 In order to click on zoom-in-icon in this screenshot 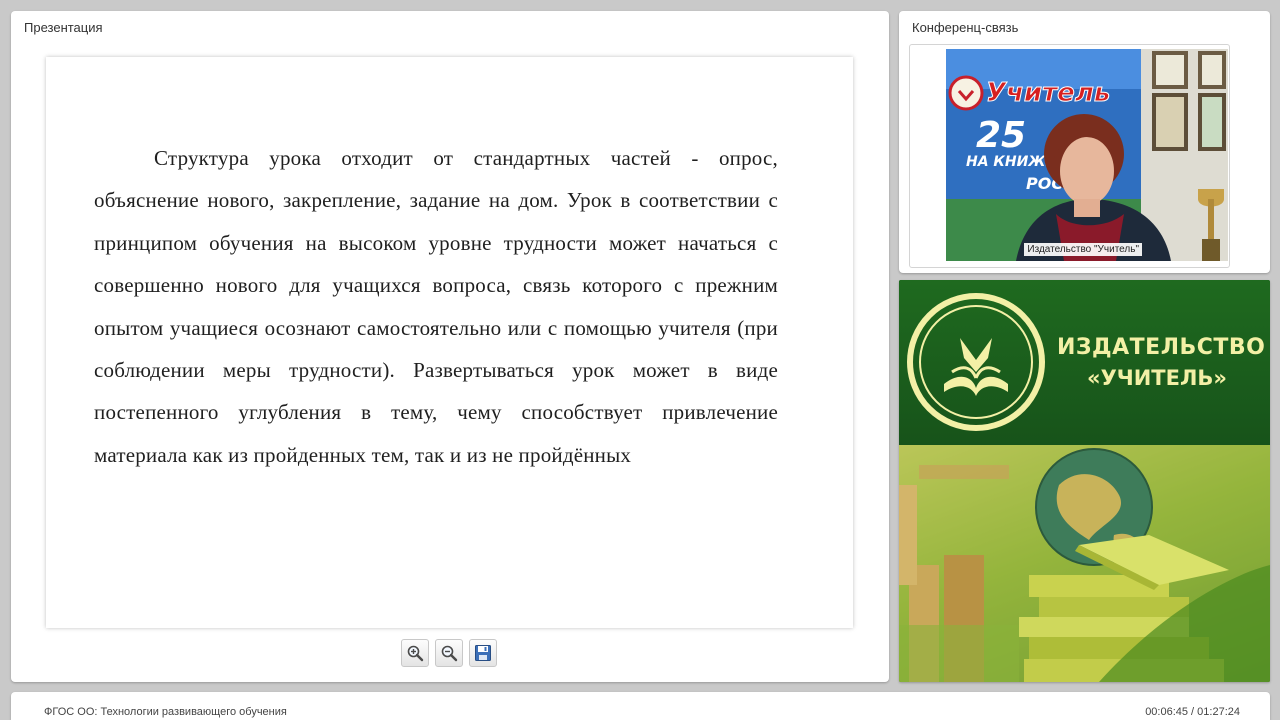, I will do `click(415, 653)`.